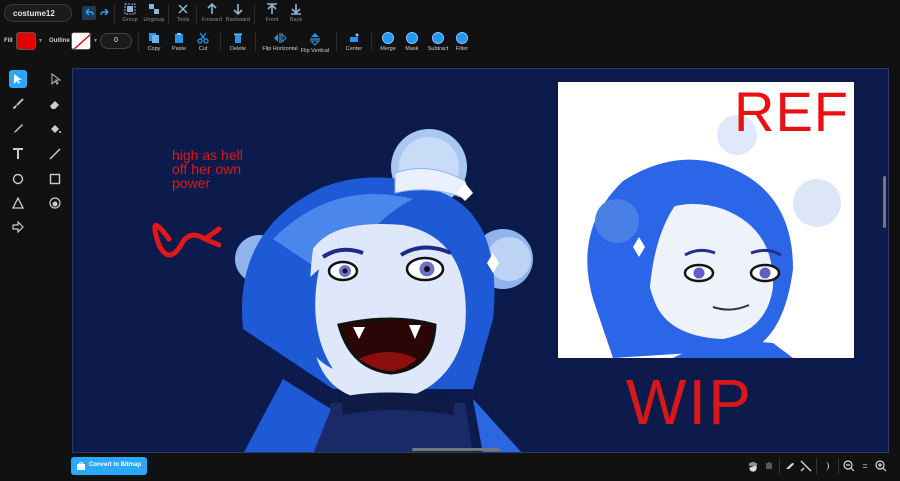 This screenshot has width=900, height=481. Describe the element at coordinates (296, 20) in the screenshot. I see `back-label: Back` at that location.